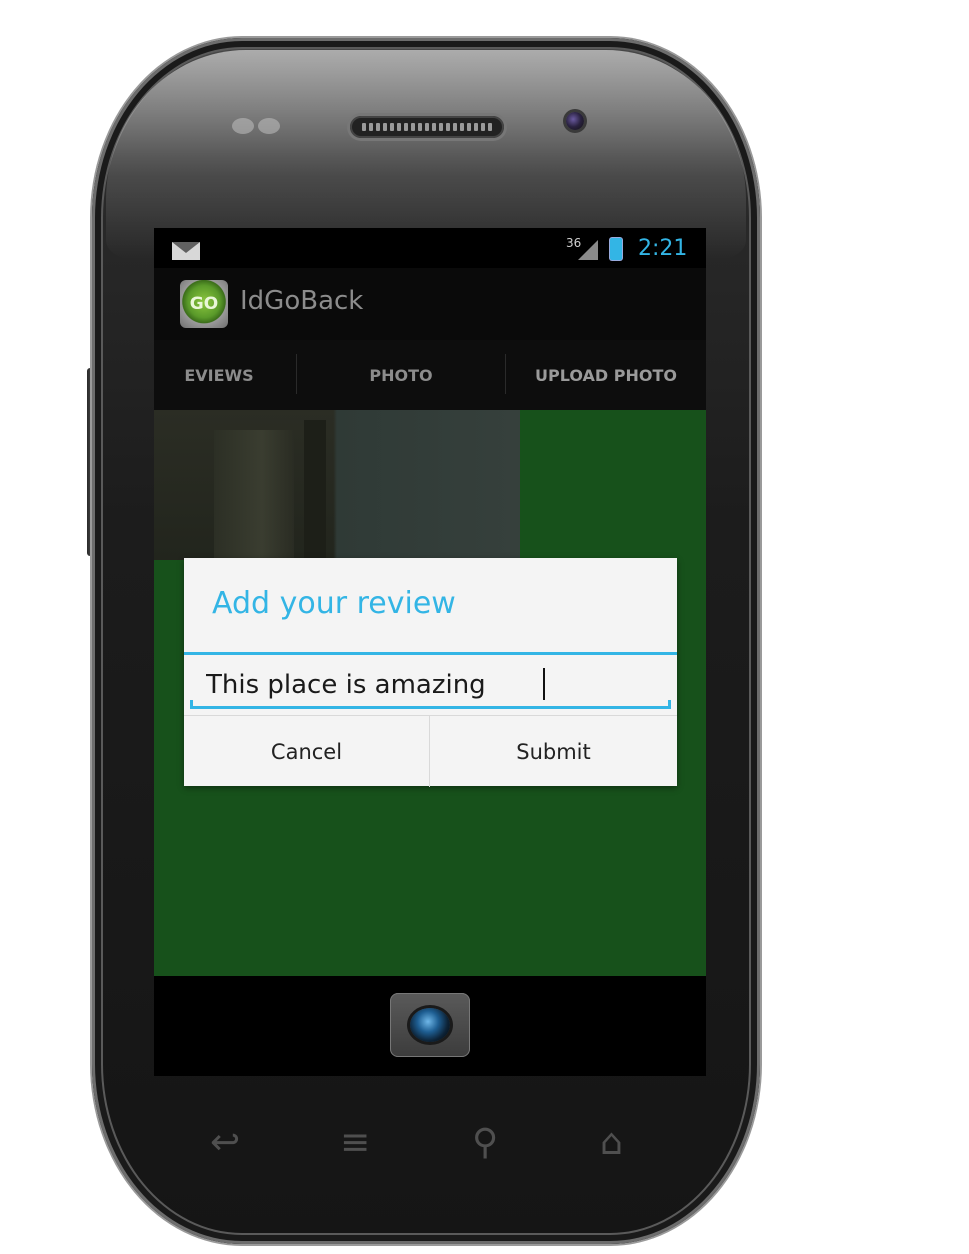  I want to click on dialog-button-bar: Cancel Submit, so click(430, 751).